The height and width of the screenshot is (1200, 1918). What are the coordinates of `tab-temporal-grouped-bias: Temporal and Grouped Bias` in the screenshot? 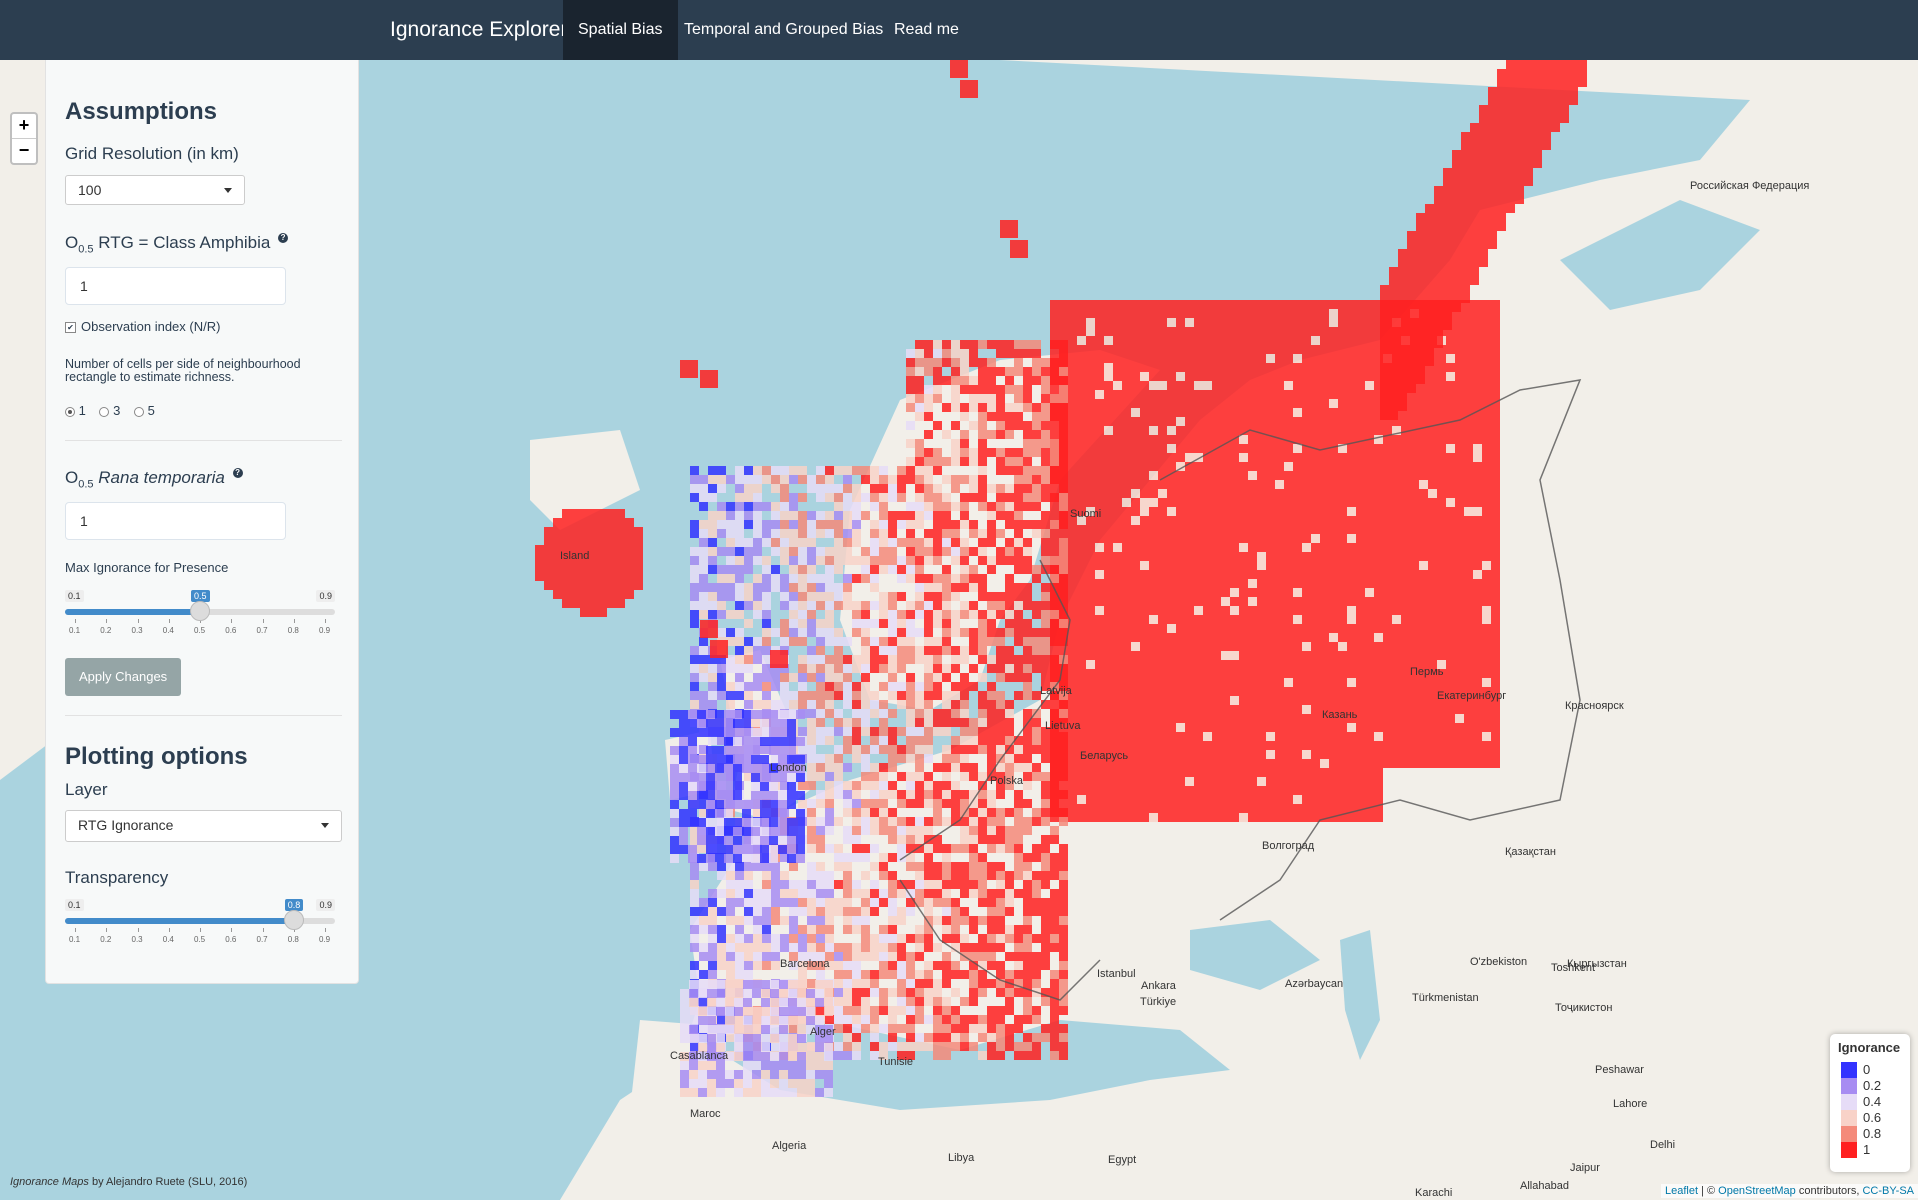 It's located at (783, 30).